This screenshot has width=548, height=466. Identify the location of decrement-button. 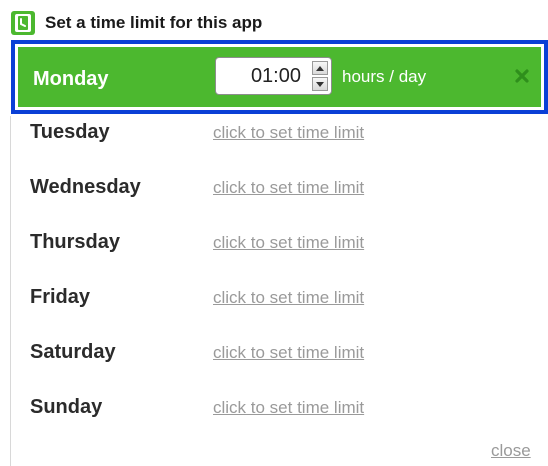
(320, 84).